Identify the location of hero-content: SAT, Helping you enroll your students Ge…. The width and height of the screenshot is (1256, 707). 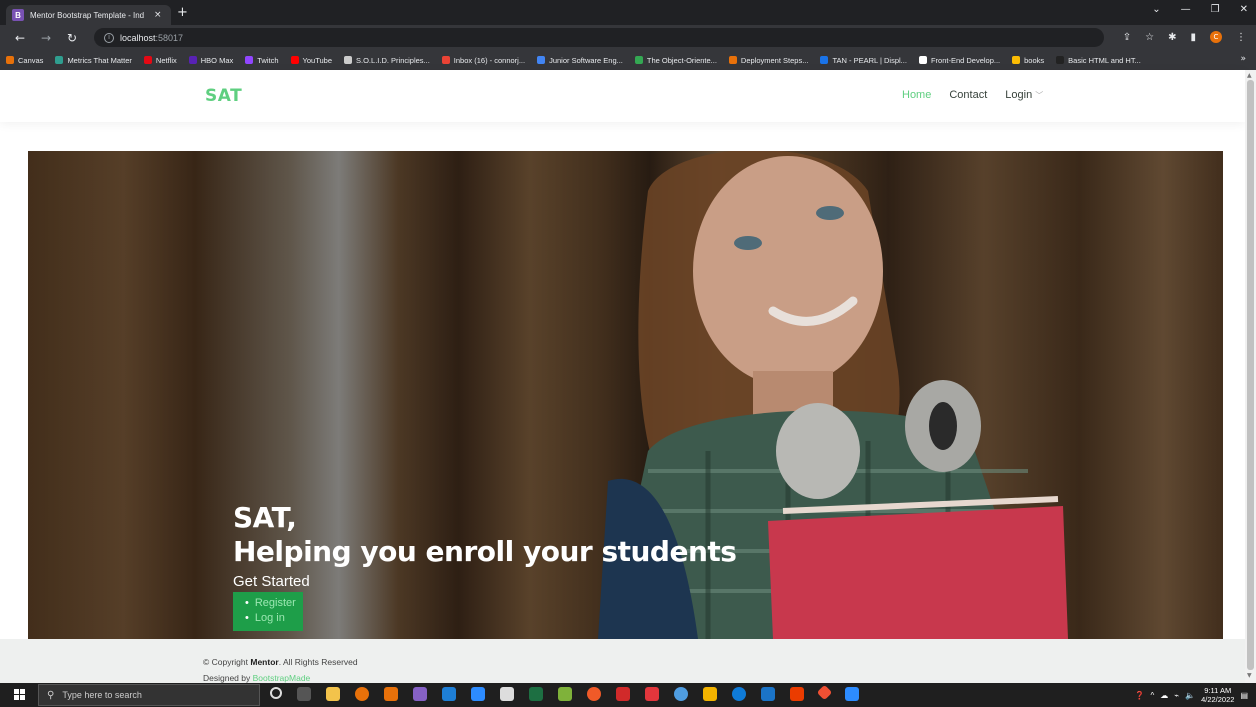
(485, 566).